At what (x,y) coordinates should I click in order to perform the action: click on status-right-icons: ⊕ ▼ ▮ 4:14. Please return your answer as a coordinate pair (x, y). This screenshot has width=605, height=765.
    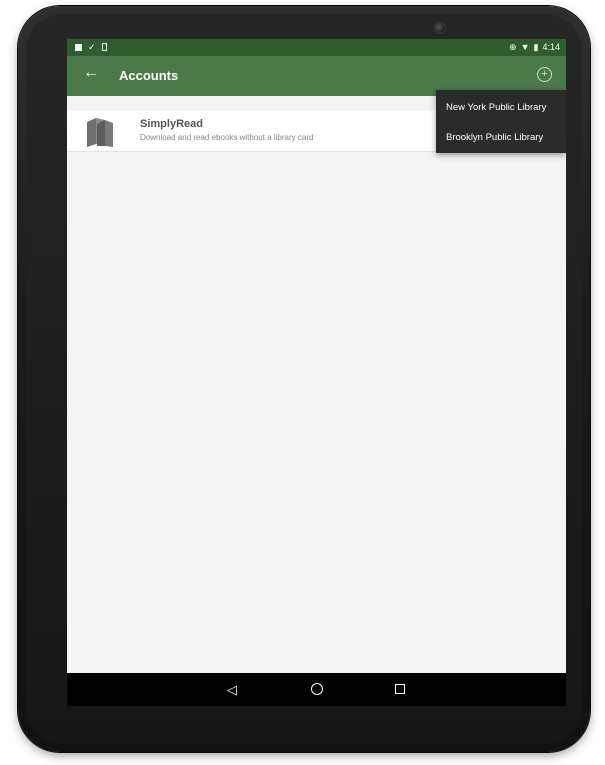
    Looking at the image, I should click on (534, 47).